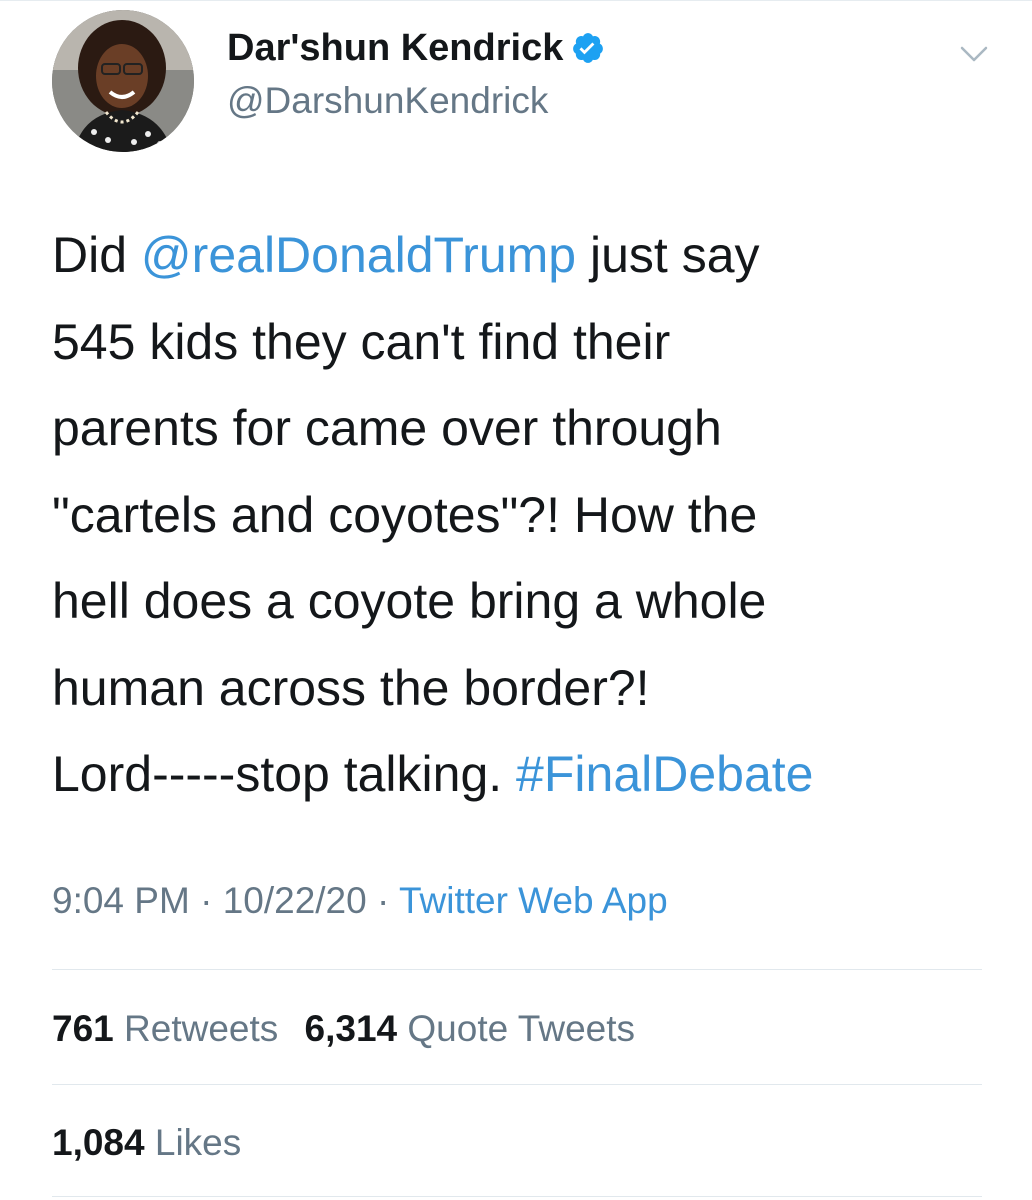 The width and height of the screenshot is (1032, 1200). I want to click on quote-tweets-count: 6,314, so click(351, 1028).